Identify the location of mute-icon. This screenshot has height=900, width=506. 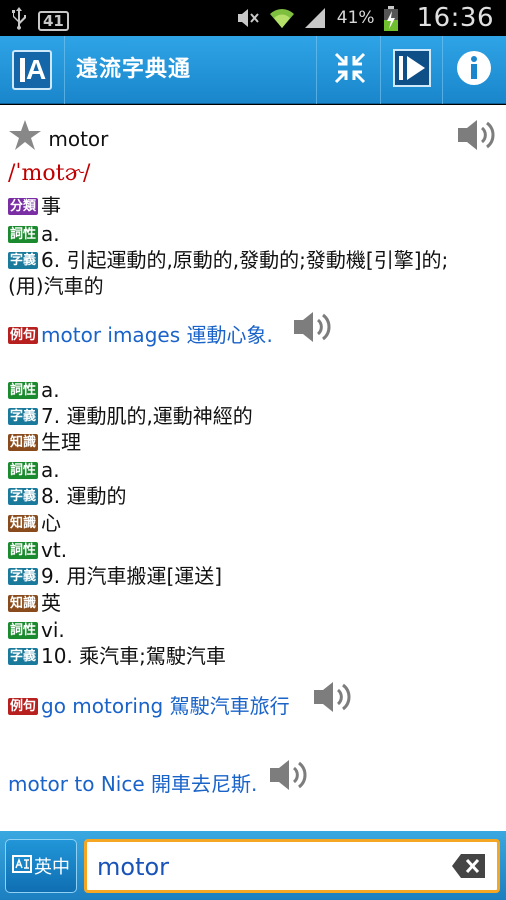
(248, 18).